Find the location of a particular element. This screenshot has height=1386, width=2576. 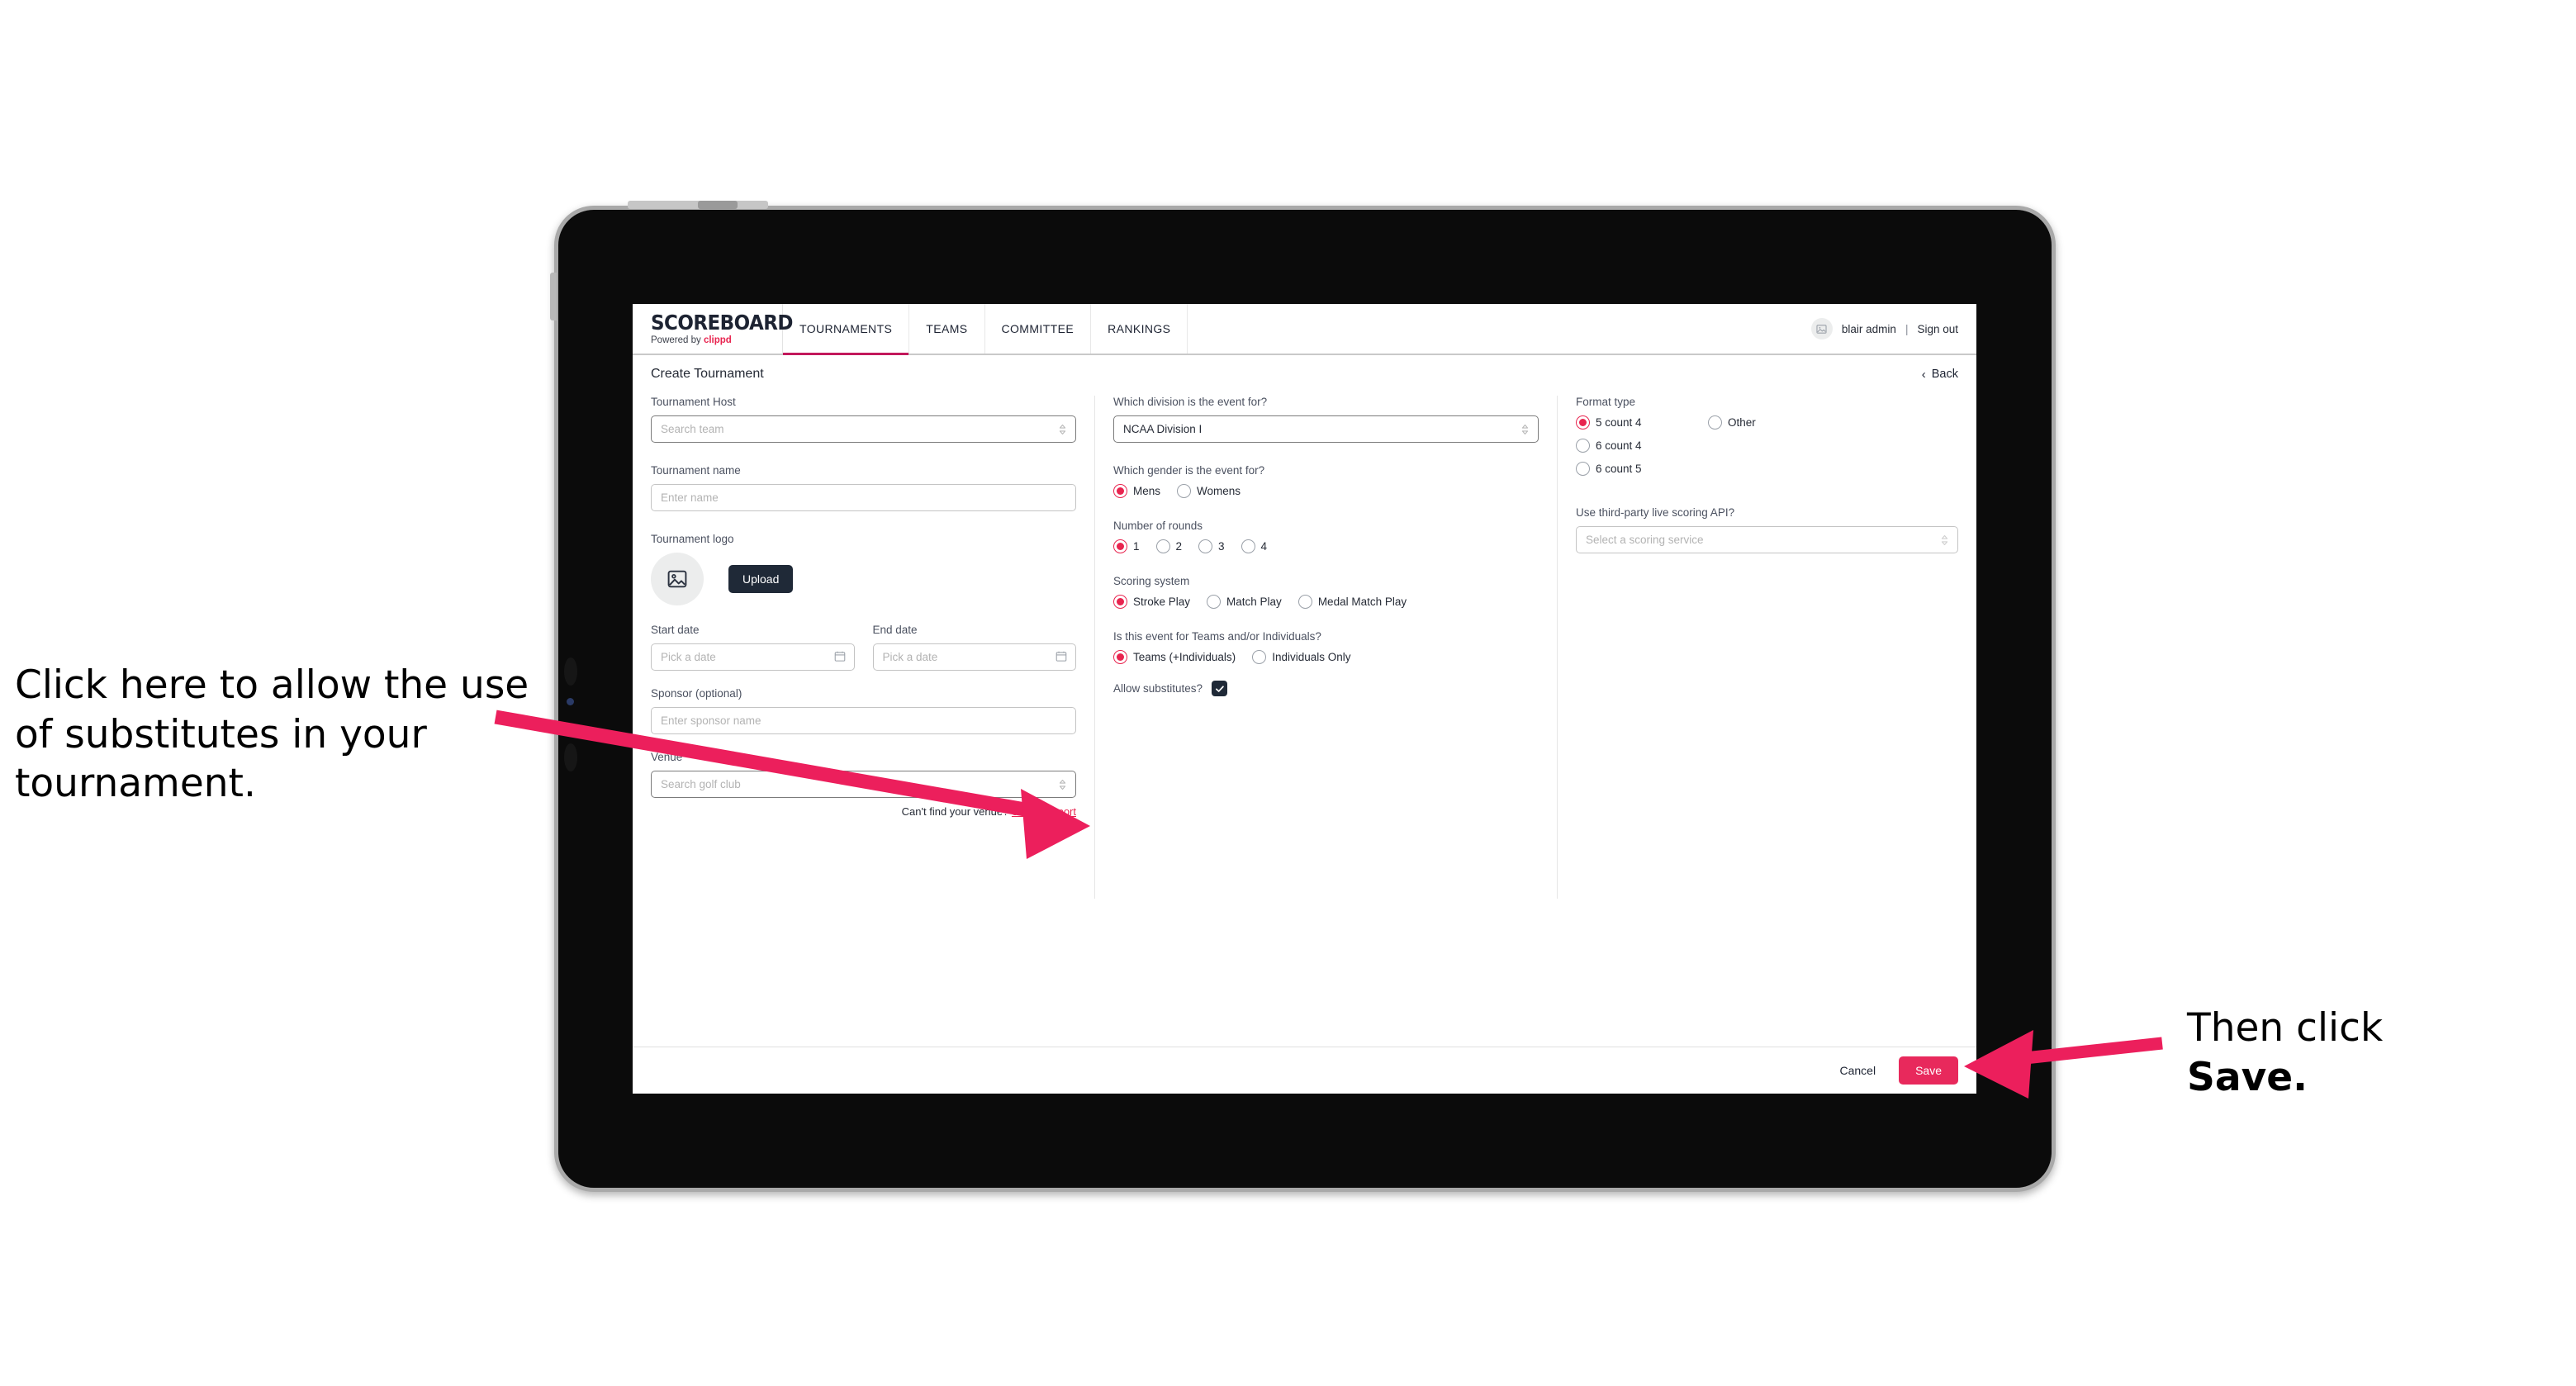

division-label: Which division is the event for? is located at coordinates (1190, 402).